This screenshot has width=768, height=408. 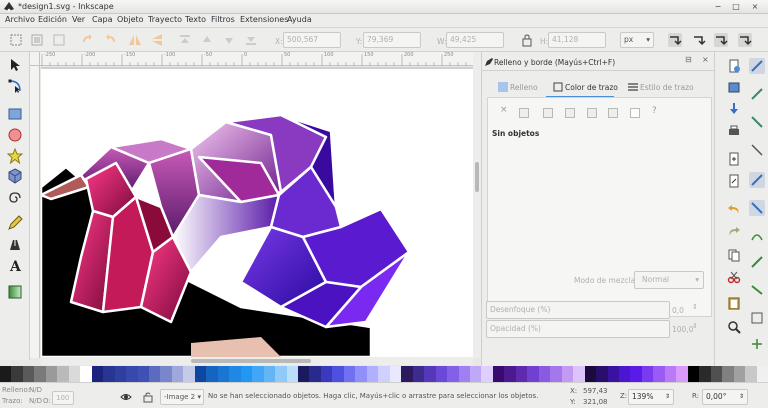 I want to click on rotate-field: 0,00° ⇕, so click(x=725, y=397).